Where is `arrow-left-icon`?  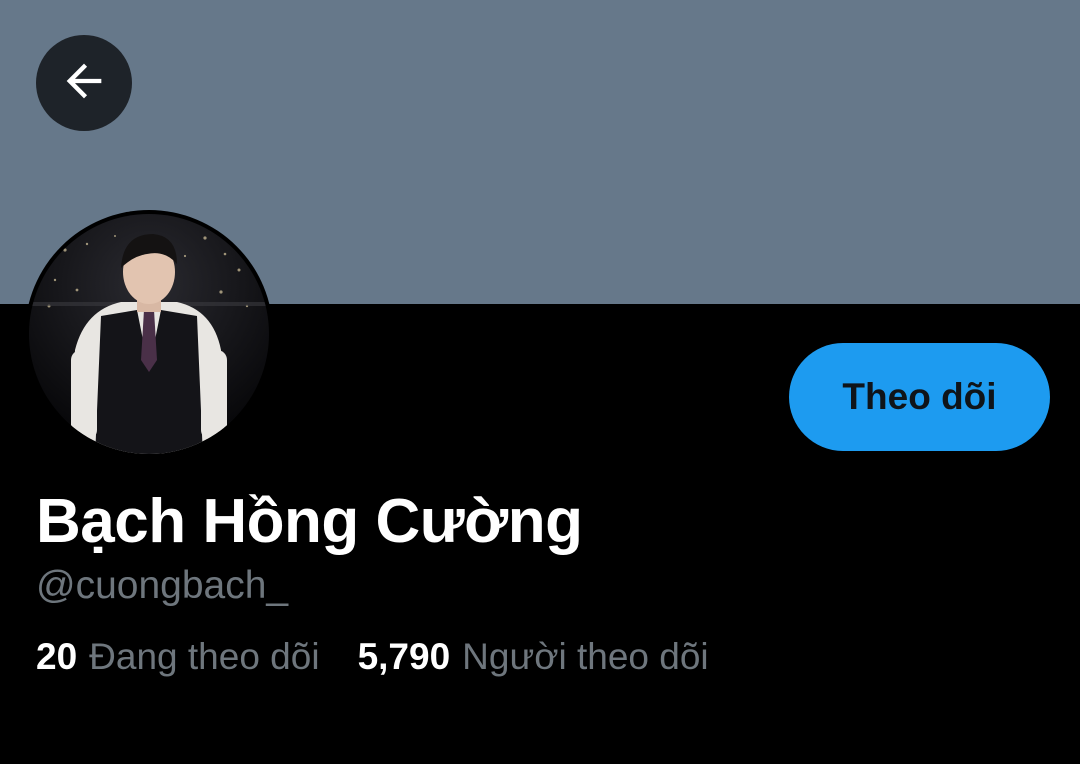
arrow-left-icon is located at coordinates (84, 83).